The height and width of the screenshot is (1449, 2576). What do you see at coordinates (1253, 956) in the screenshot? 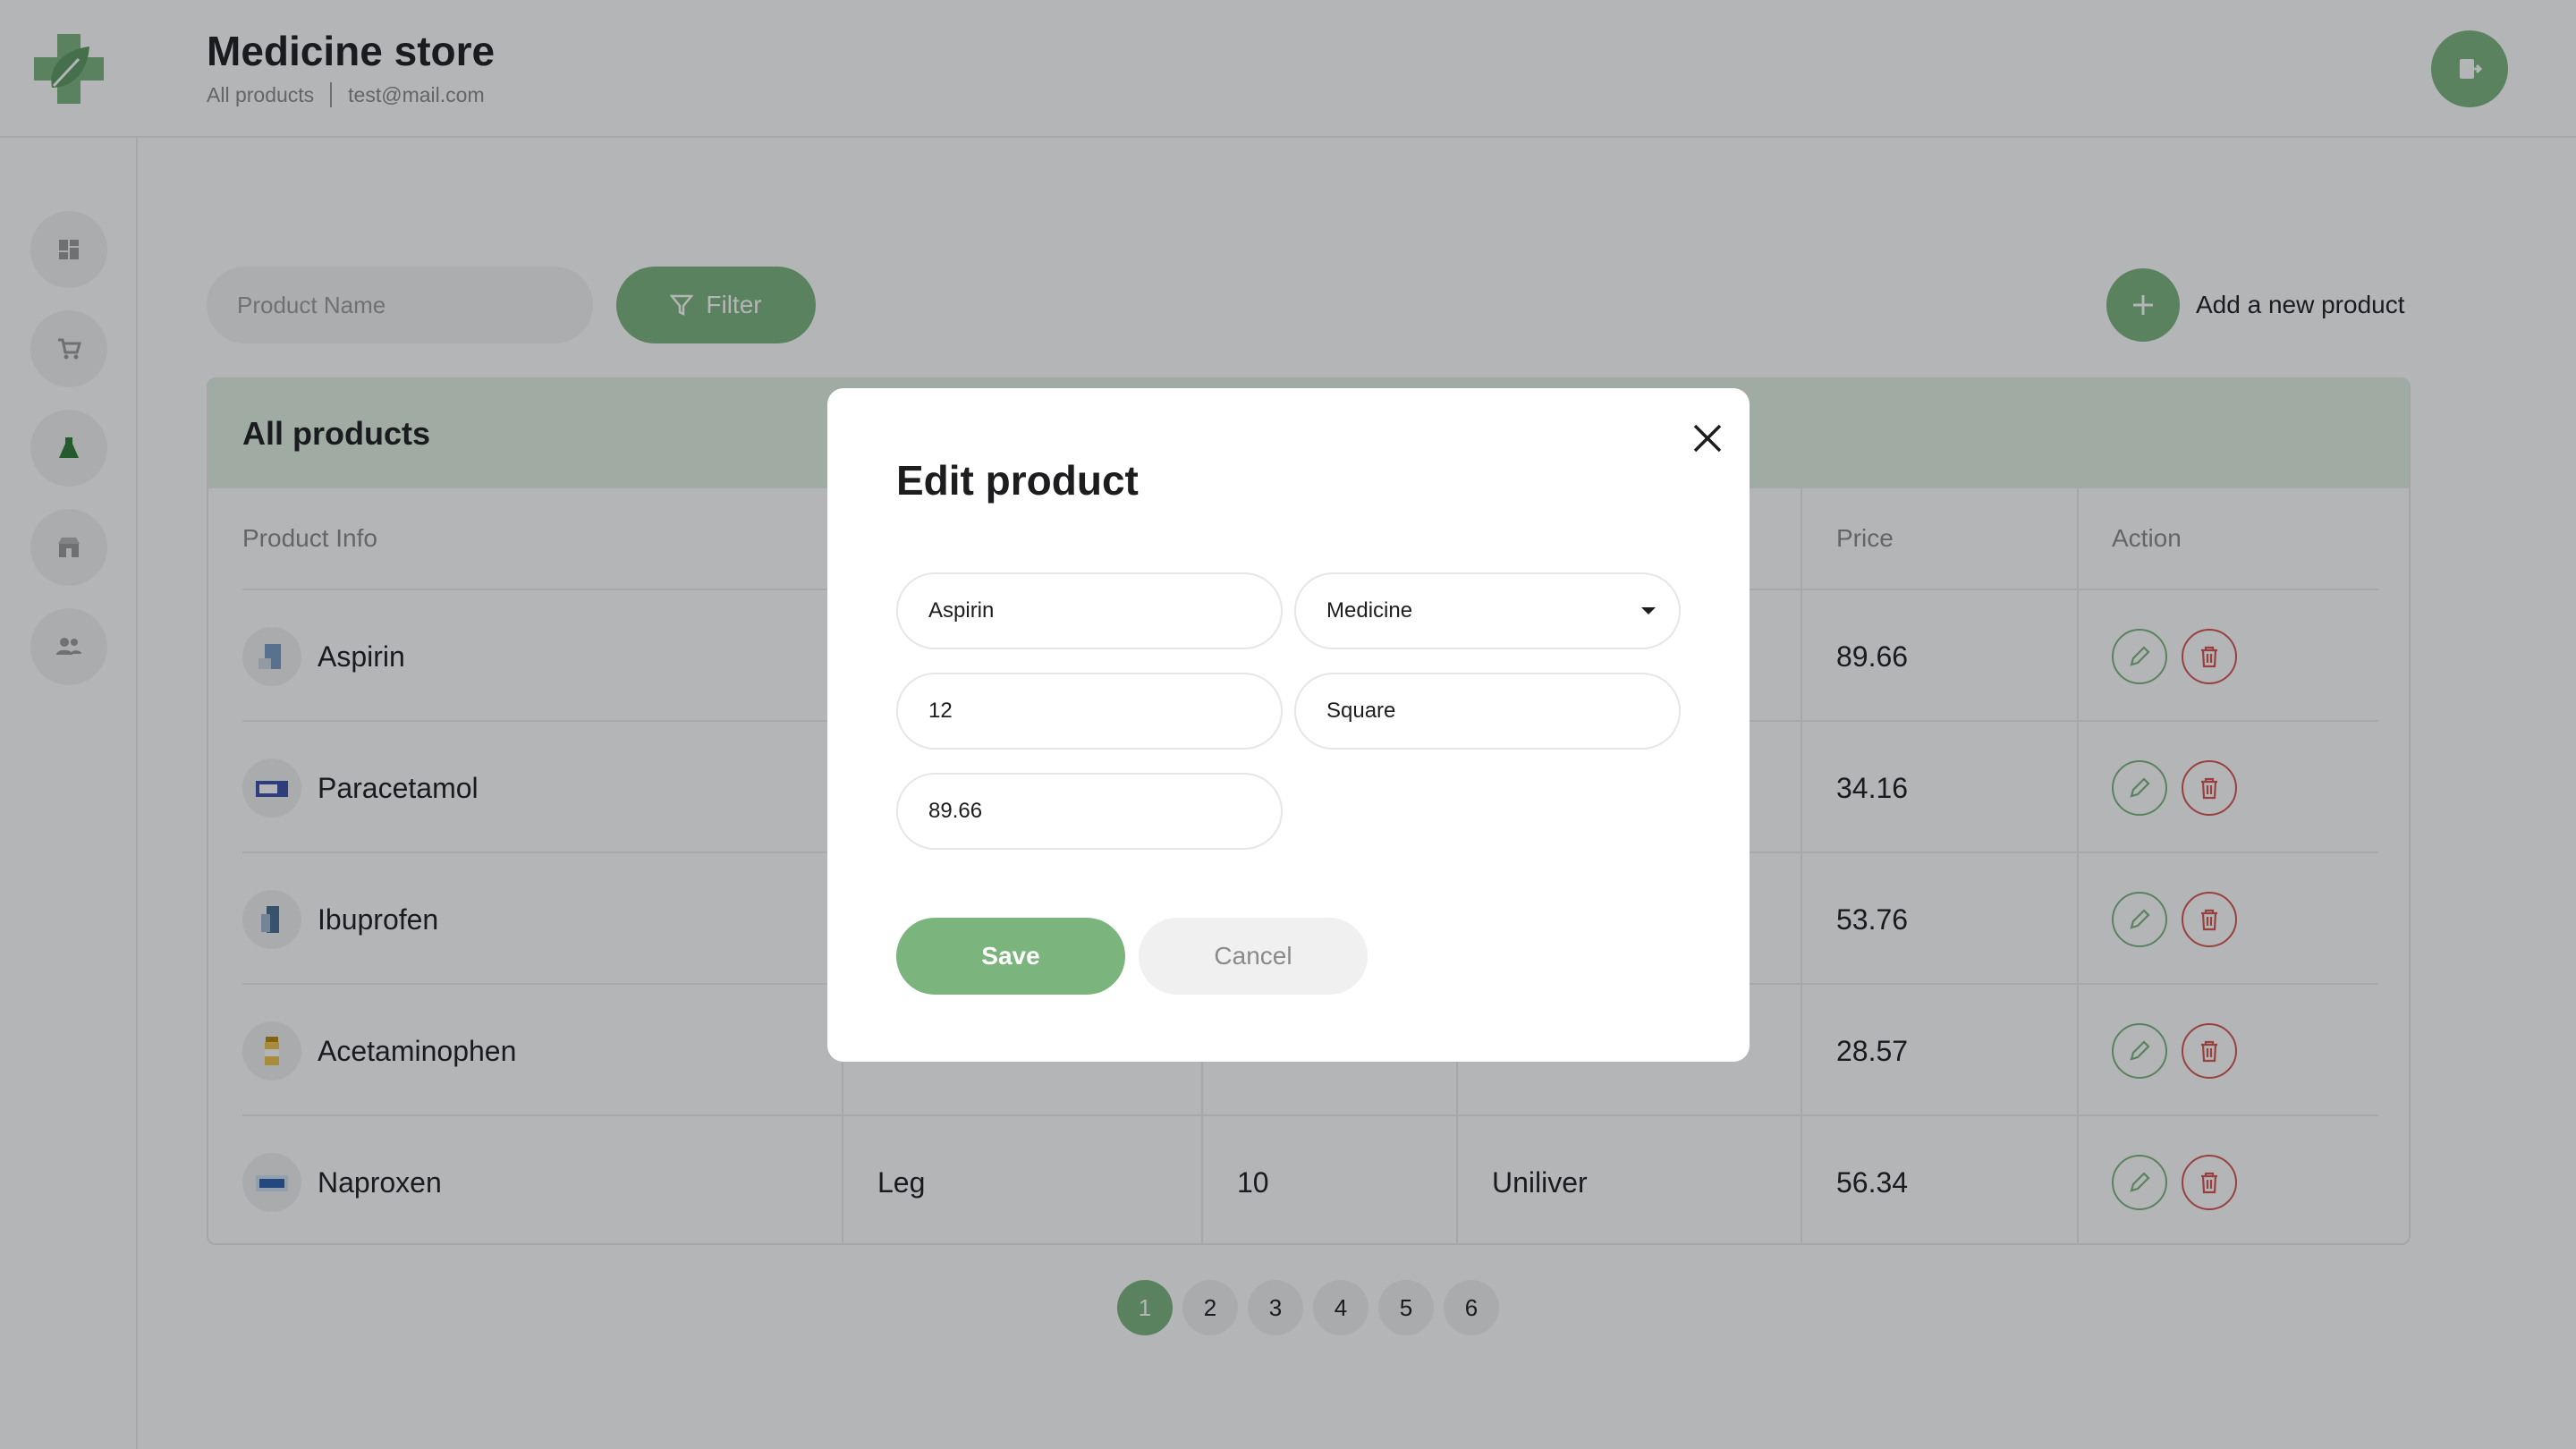
I see `cancel-button: Cancel` at bounding box center [1253, 956].